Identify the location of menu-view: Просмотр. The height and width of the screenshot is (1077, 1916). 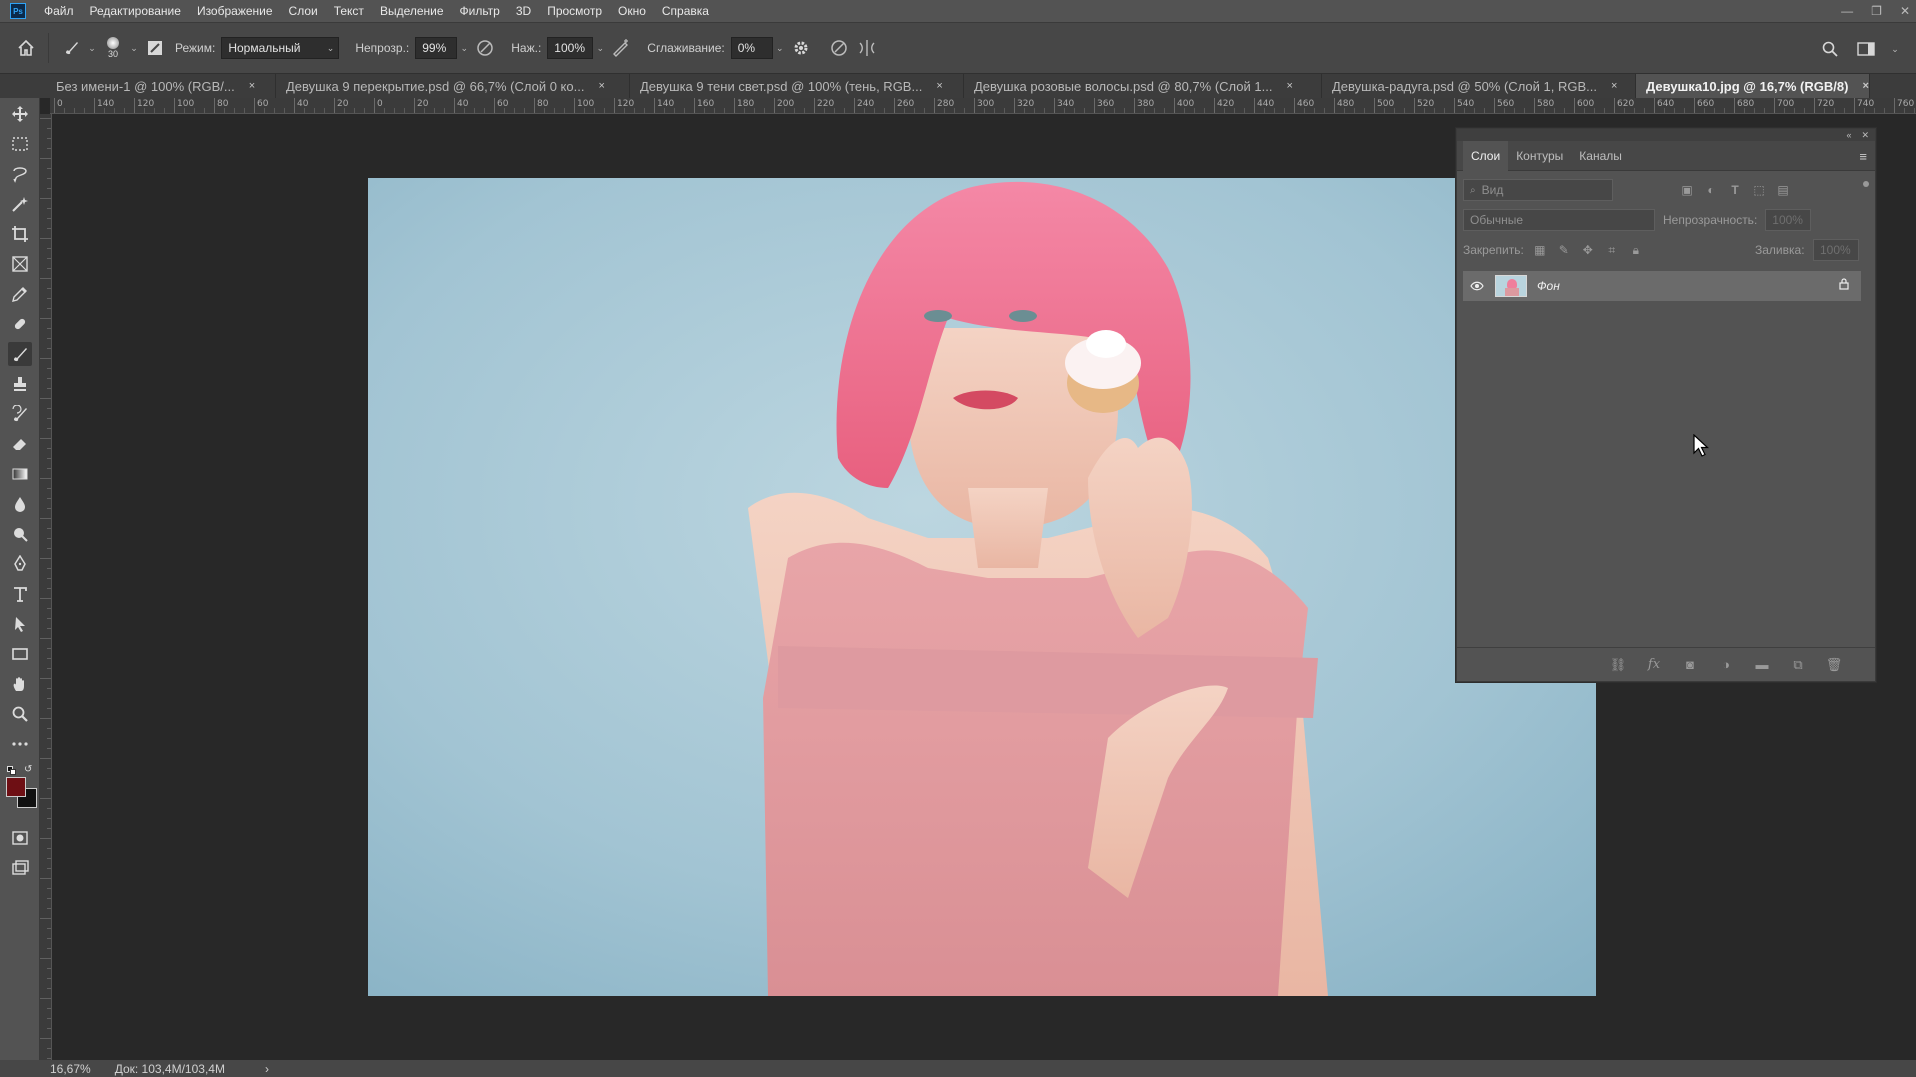
(574, 11).